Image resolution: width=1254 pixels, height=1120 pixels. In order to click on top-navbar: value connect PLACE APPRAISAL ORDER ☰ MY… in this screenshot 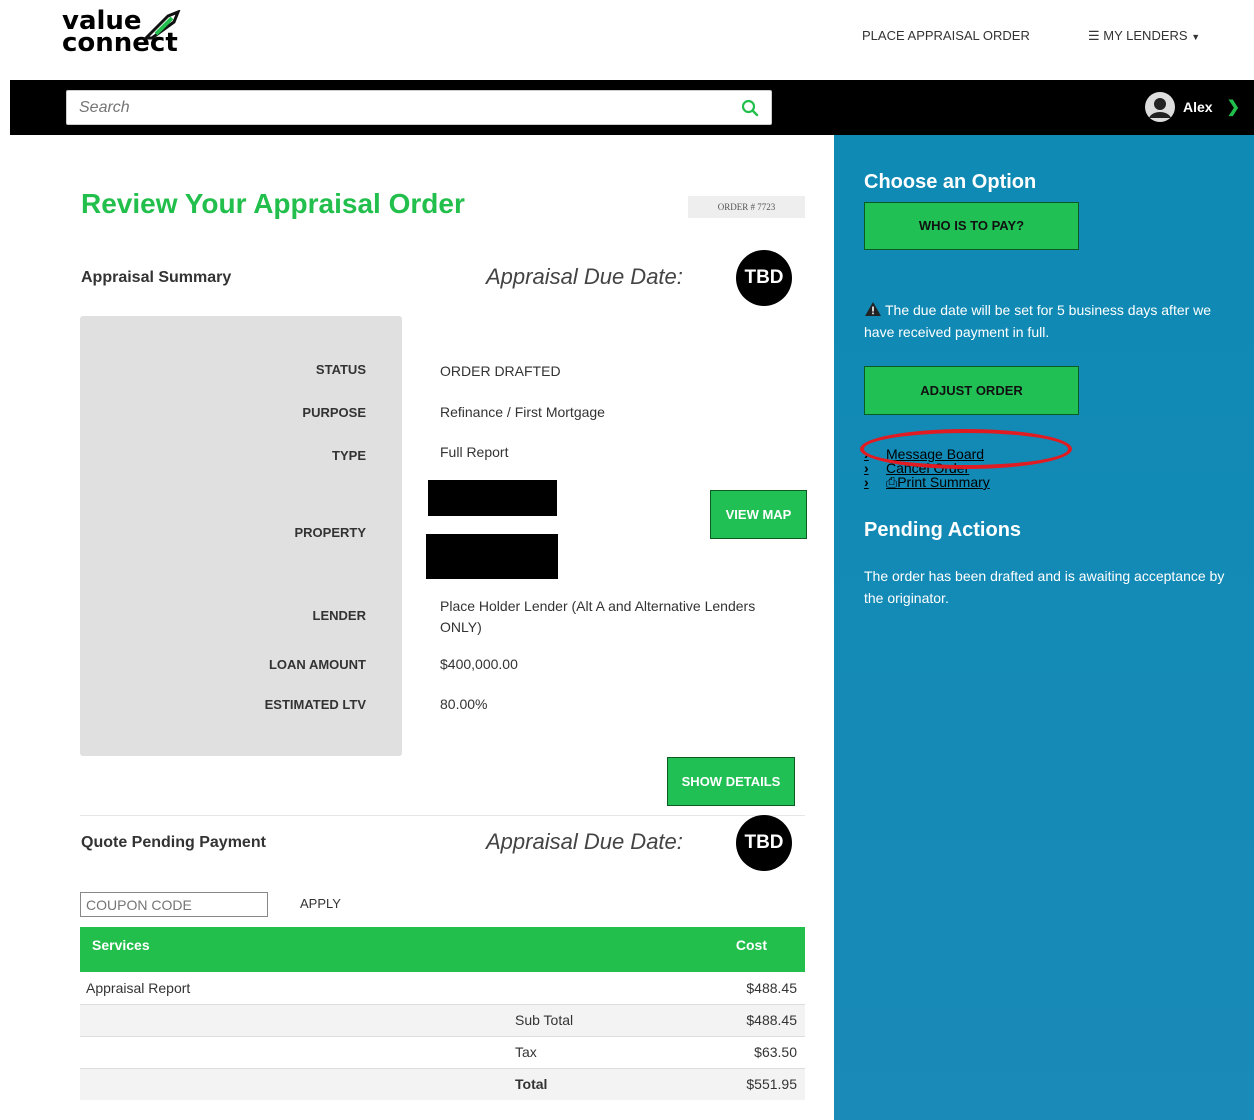, I will do `click(627, 40)`.